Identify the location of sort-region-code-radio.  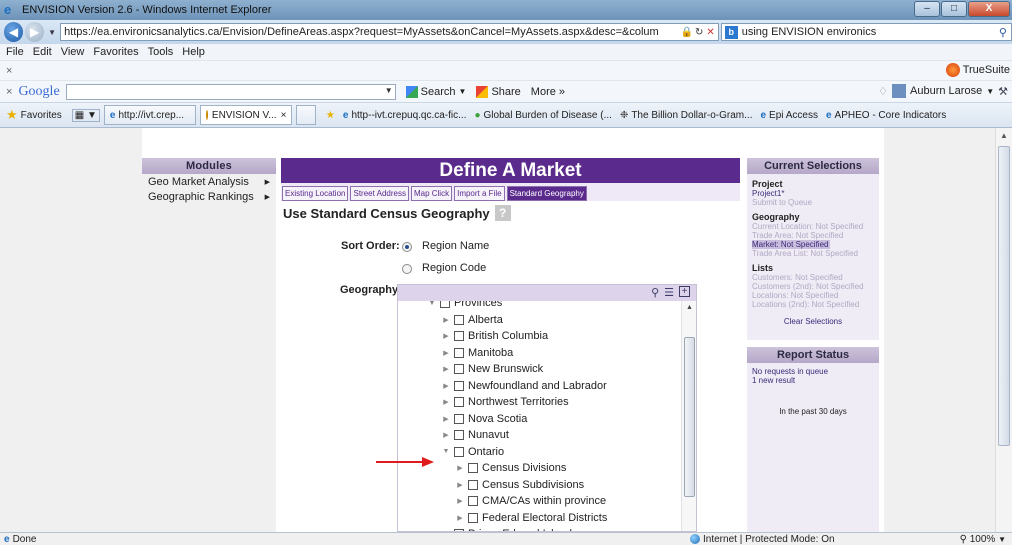
(407, 269).